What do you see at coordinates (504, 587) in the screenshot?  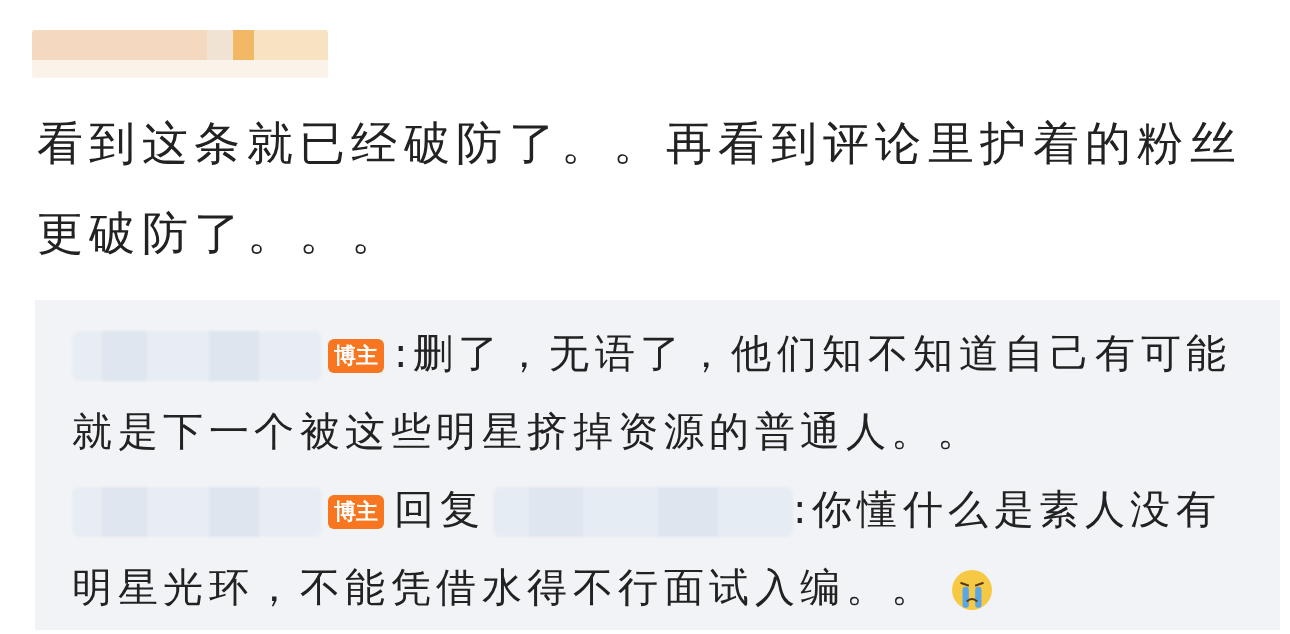 I see `comment-text: 明星光环，不能凭借水得不行面试入编。。` at bounding box center [504, 587].